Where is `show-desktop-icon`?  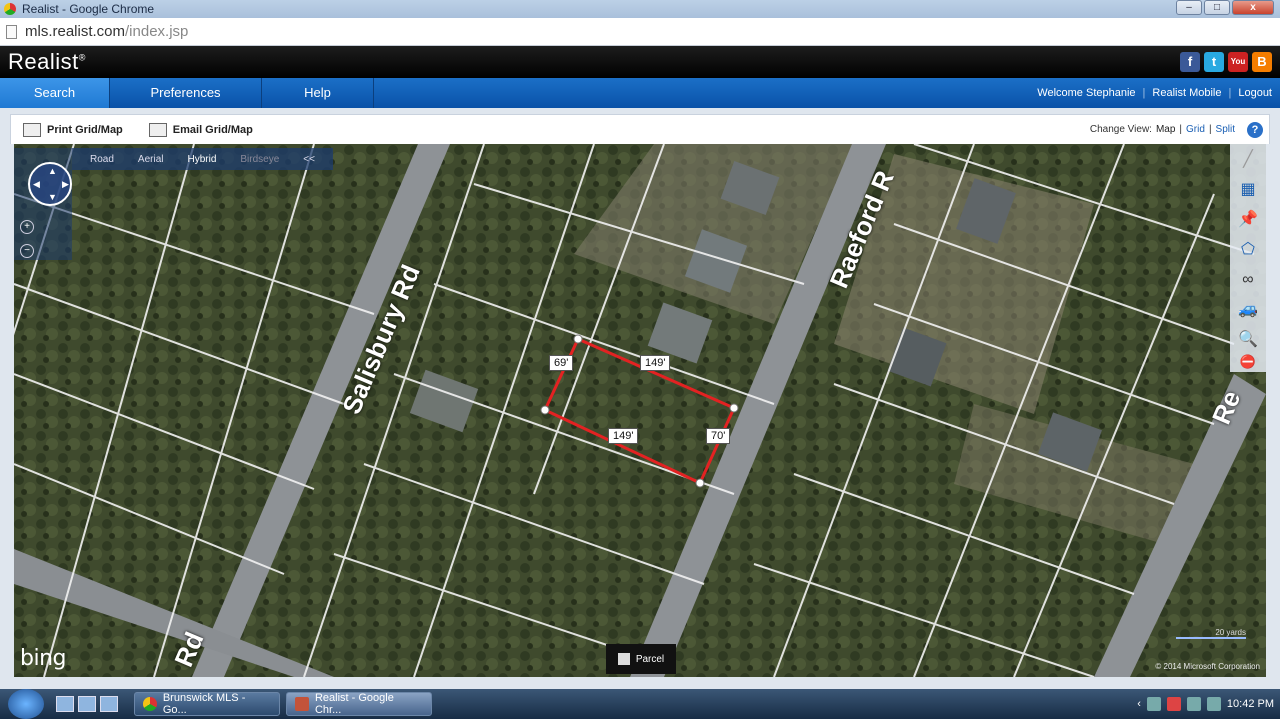
show-desktop-icon is located at coordinates (65, 704).